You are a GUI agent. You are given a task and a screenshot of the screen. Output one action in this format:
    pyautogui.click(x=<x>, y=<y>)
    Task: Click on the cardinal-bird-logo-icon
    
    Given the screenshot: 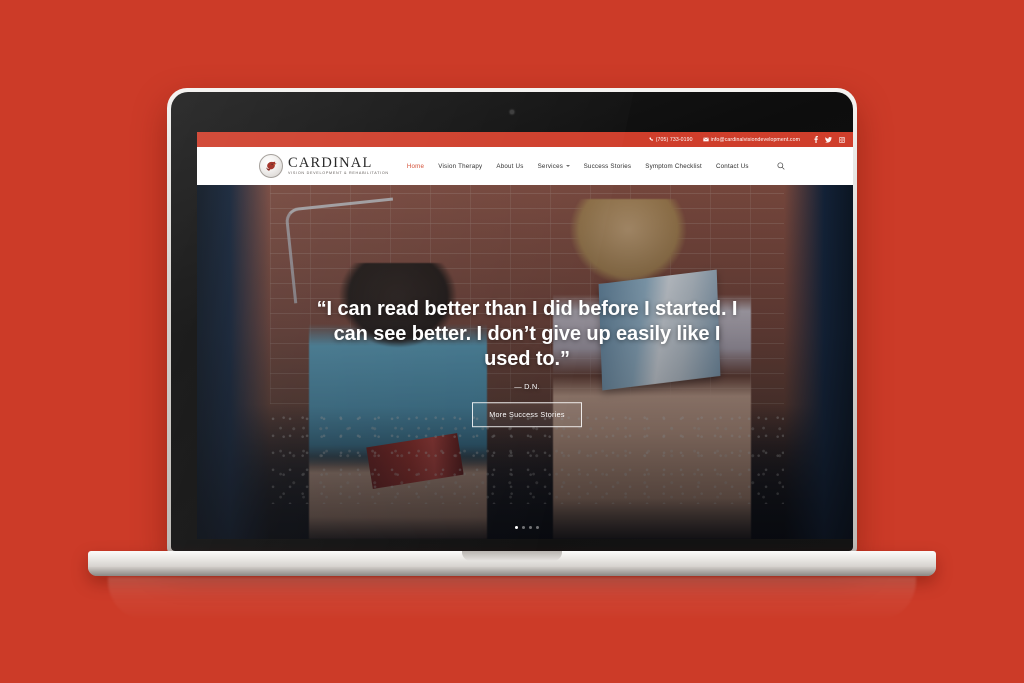 What is the action you would take?
    pyautogui.click(x=271, y=166)
    